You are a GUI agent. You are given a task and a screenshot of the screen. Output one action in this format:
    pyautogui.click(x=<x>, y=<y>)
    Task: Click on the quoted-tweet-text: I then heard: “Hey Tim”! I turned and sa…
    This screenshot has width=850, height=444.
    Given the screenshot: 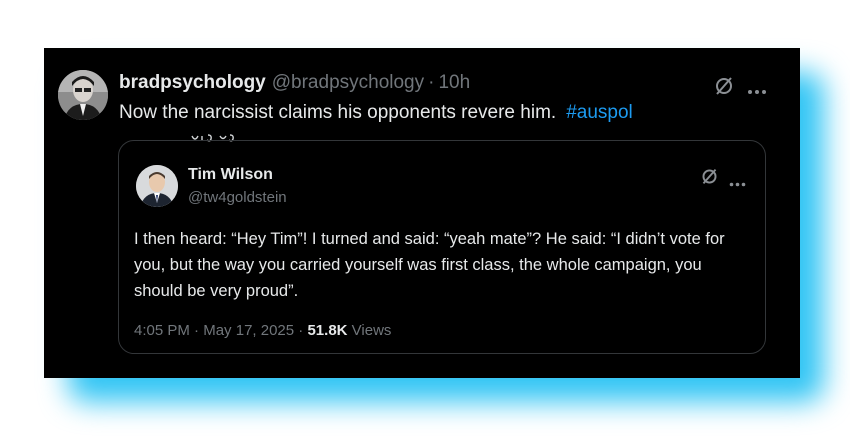 What is the action you would take?
    pyautogui.click(x=429, y=265)
    